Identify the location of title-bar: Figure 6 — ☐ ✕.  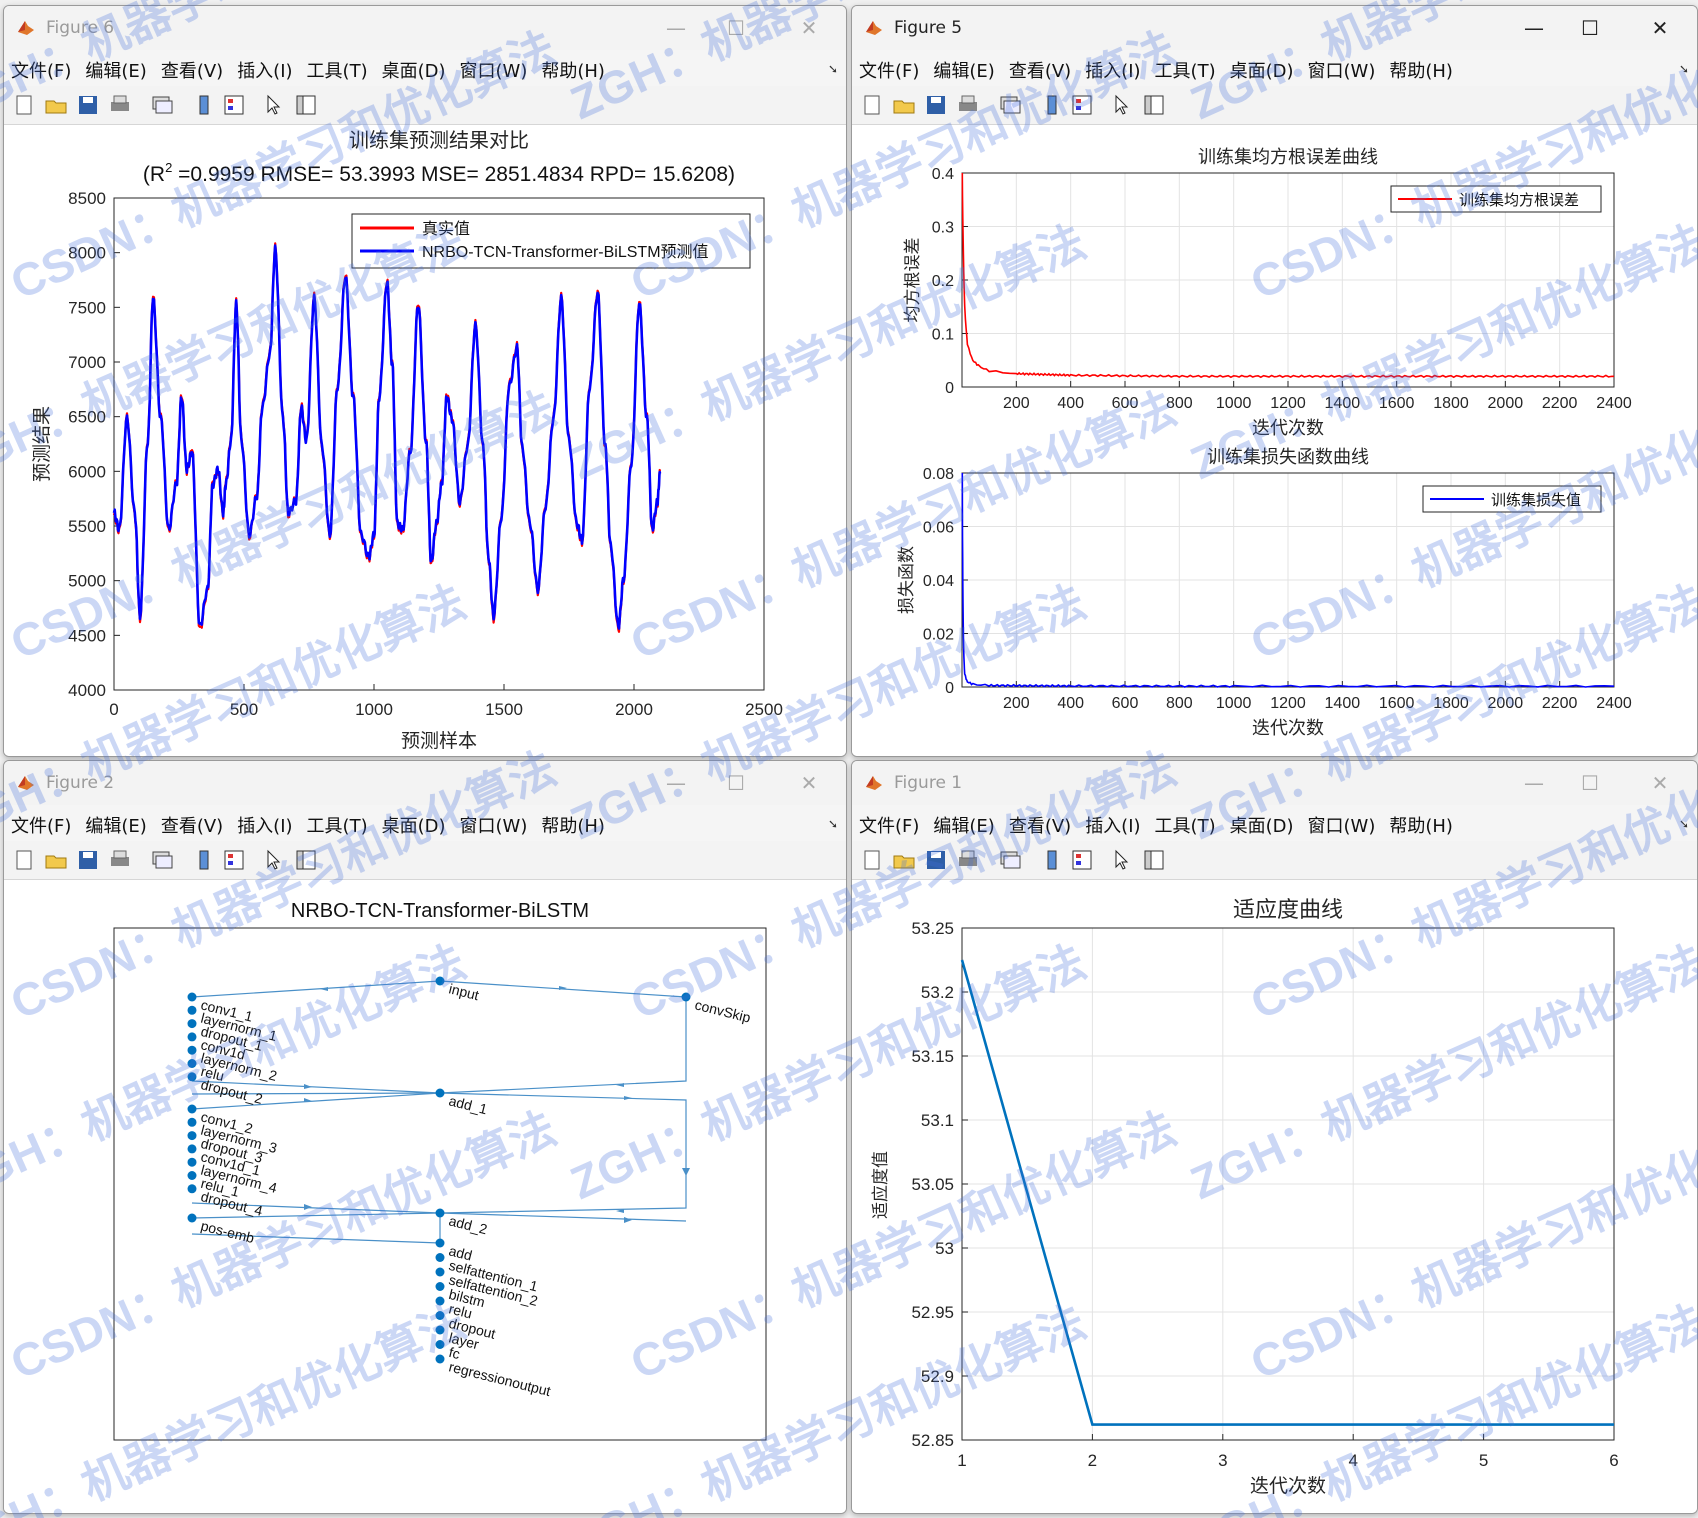
(425, 28).